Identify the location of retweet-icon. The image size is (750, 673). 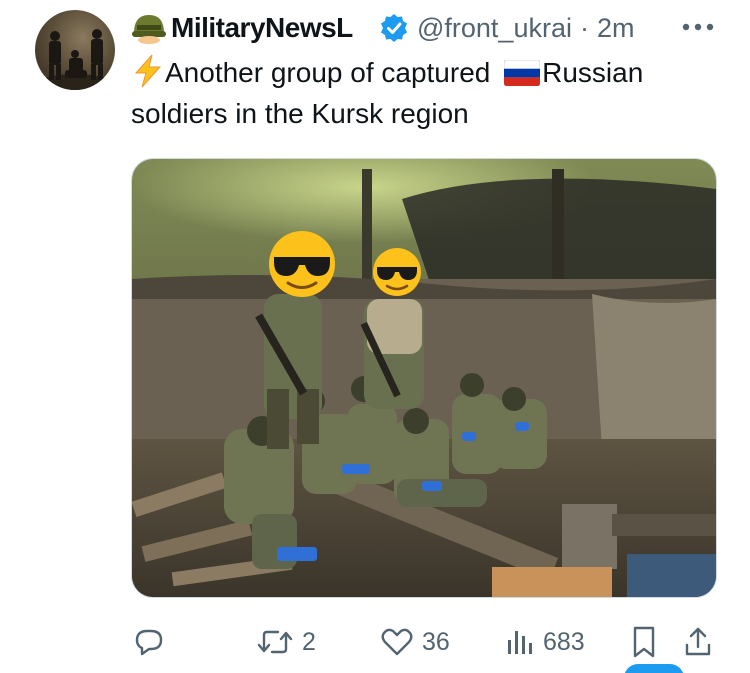
(275, 642).